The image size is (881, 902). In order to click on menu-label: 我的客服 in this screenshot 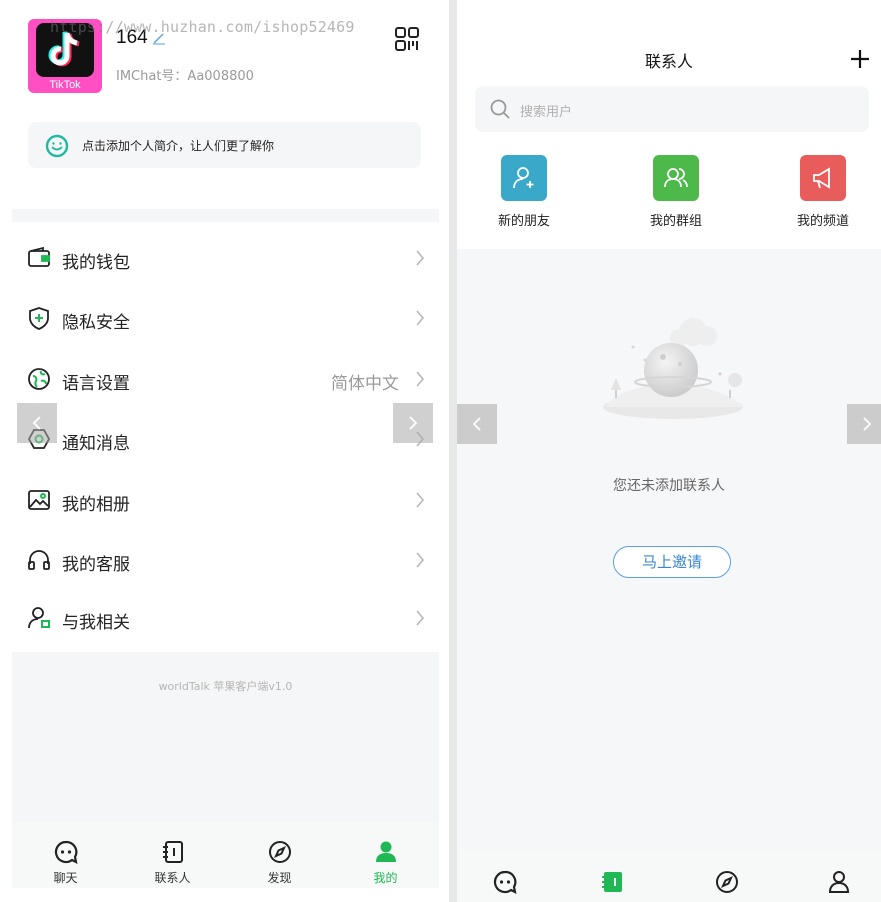, I will do `click(96, 565)`.